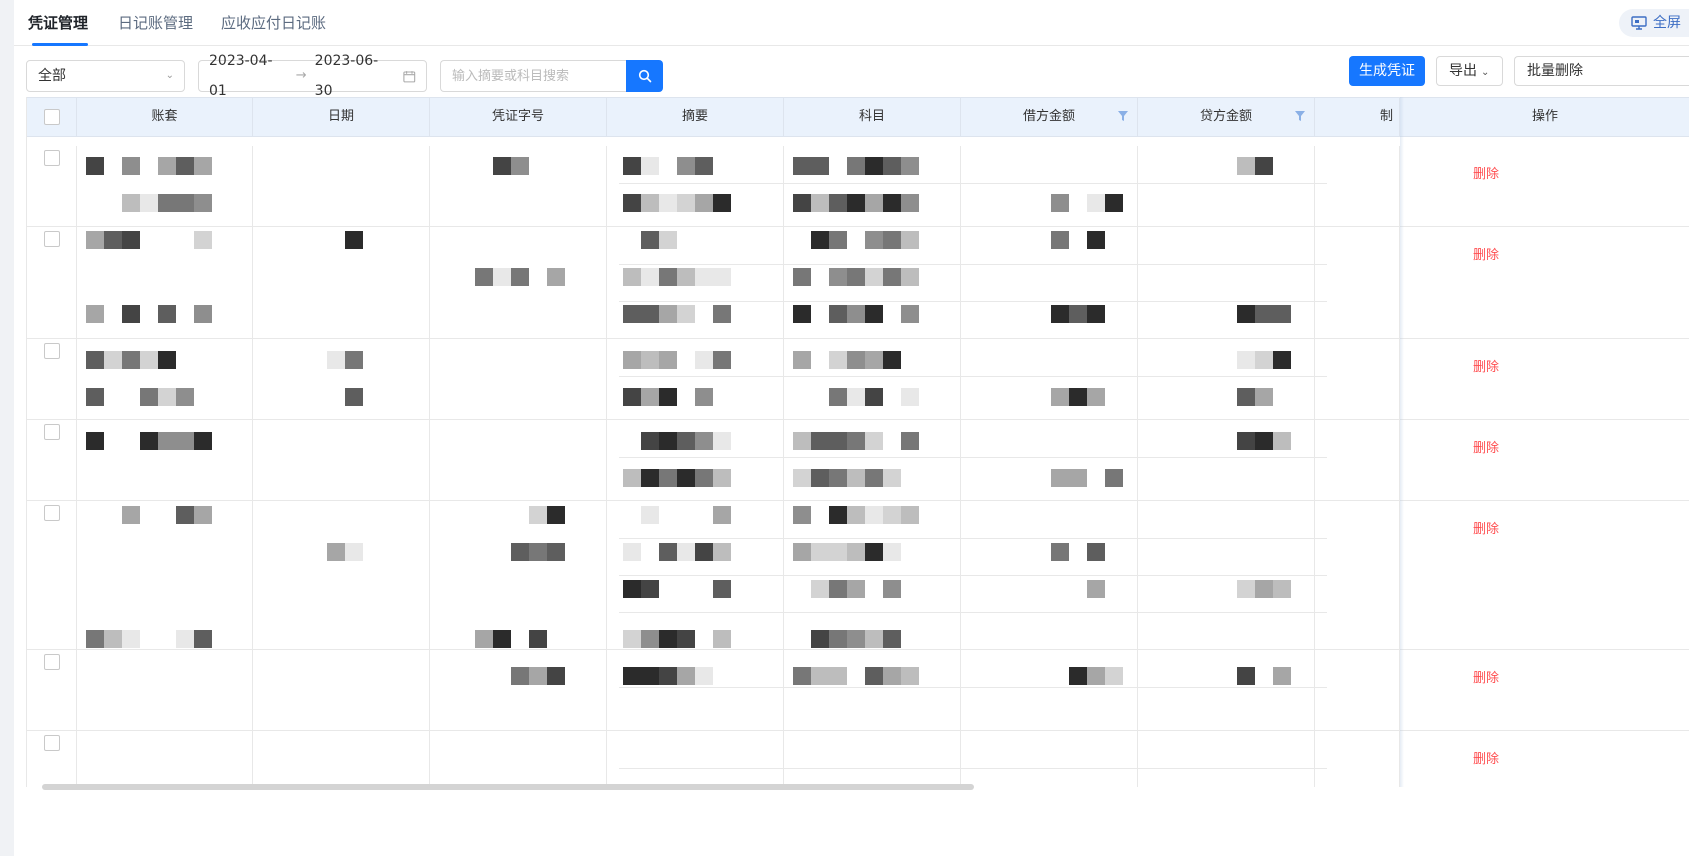 Image resolution: width=1689 pixels, height=856 pixels. Describe the element at coordinates (60, 23) in the screenshot. I see `tab-voucher-management: 凭证管理` at that location.